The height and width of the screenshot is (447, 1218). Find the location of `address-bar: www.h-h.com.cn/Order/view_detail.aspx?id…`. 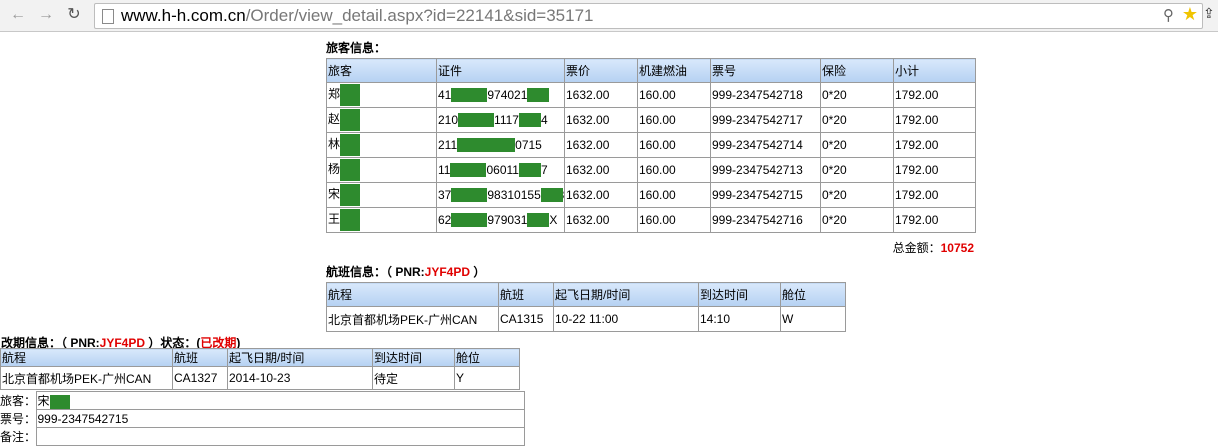

address-bar: www.h-h.com.cn/Order/view_detail.aspx?id… is located at coordinates (648, 16).